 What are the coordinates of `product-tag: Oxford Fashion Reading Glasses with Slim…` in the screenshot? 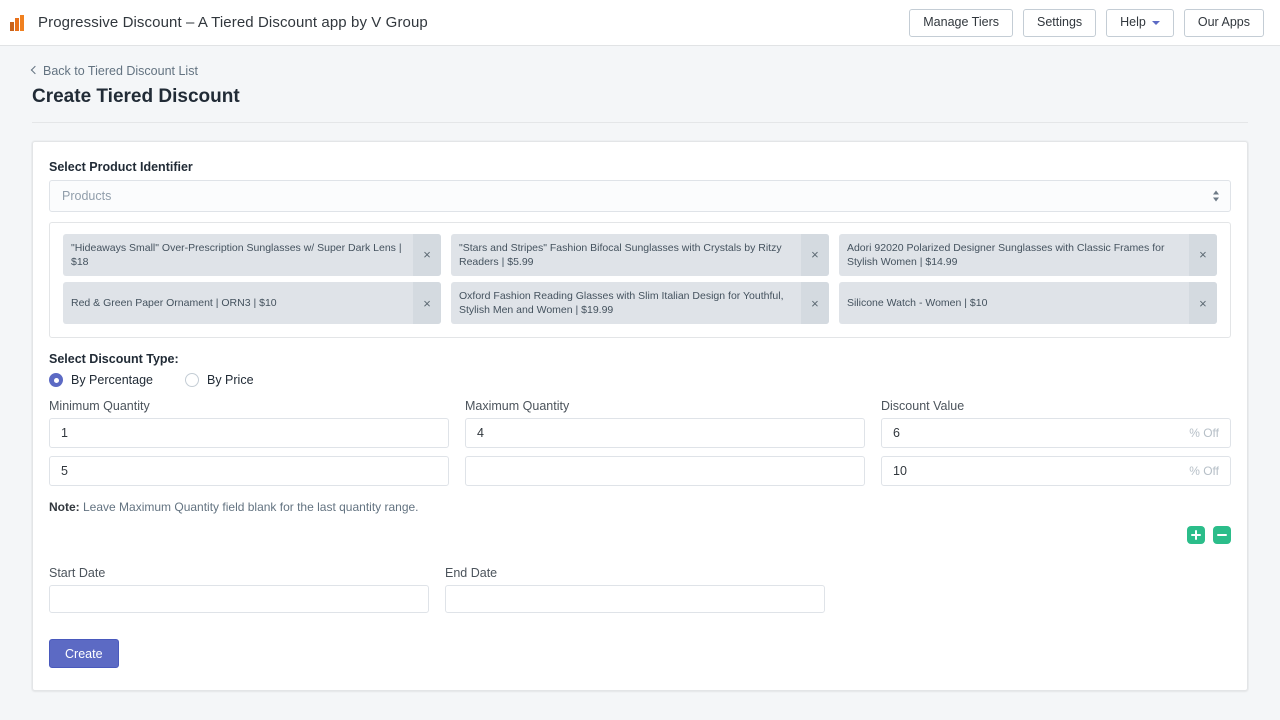 It's located at (639, 303).